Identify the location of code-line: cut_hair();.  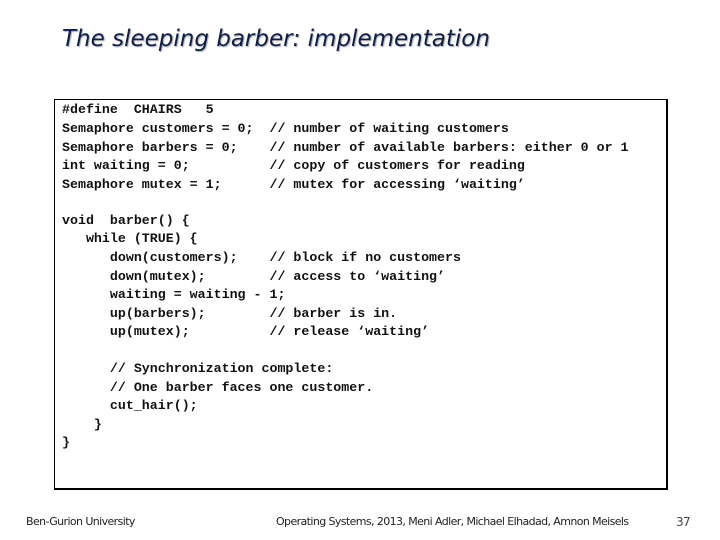
(130, 405).